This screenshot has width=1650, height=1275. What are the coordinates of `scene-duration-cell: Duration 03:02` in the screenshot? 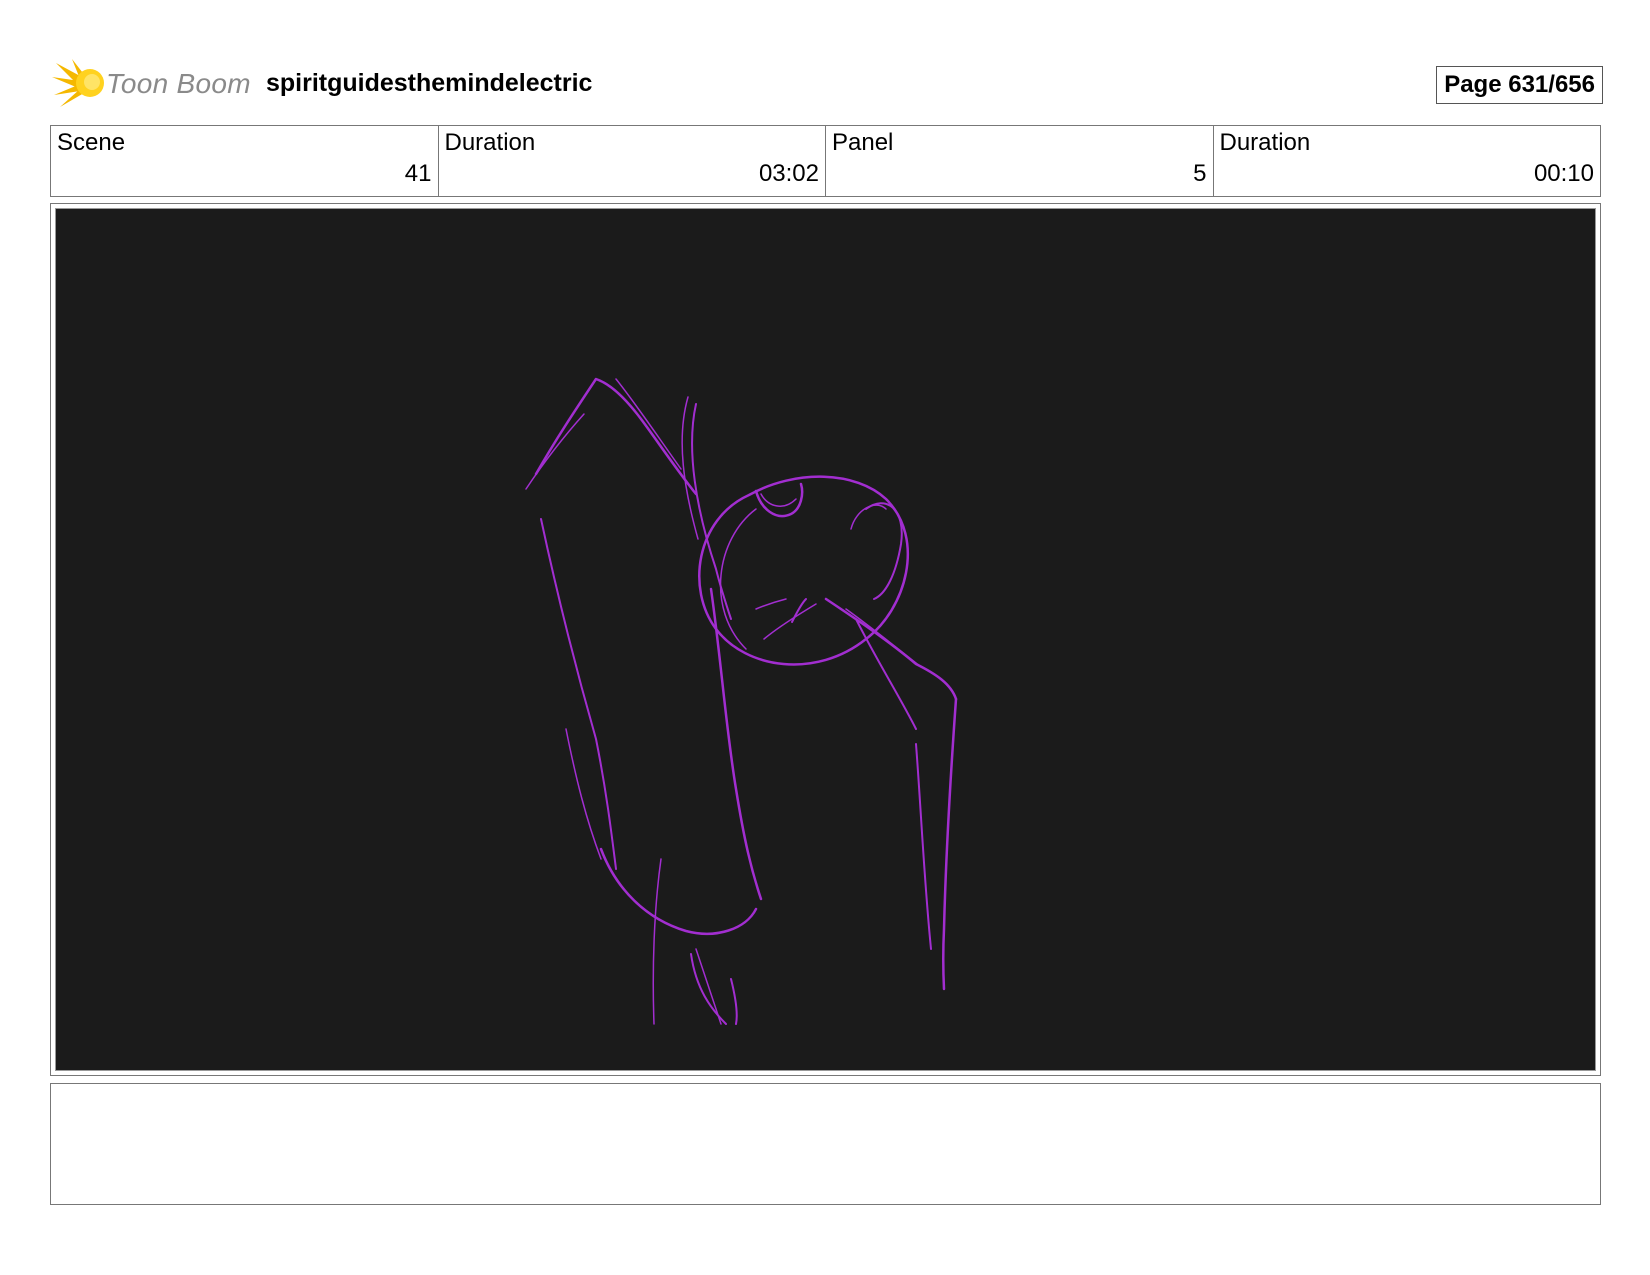 It's located at (632, 161).